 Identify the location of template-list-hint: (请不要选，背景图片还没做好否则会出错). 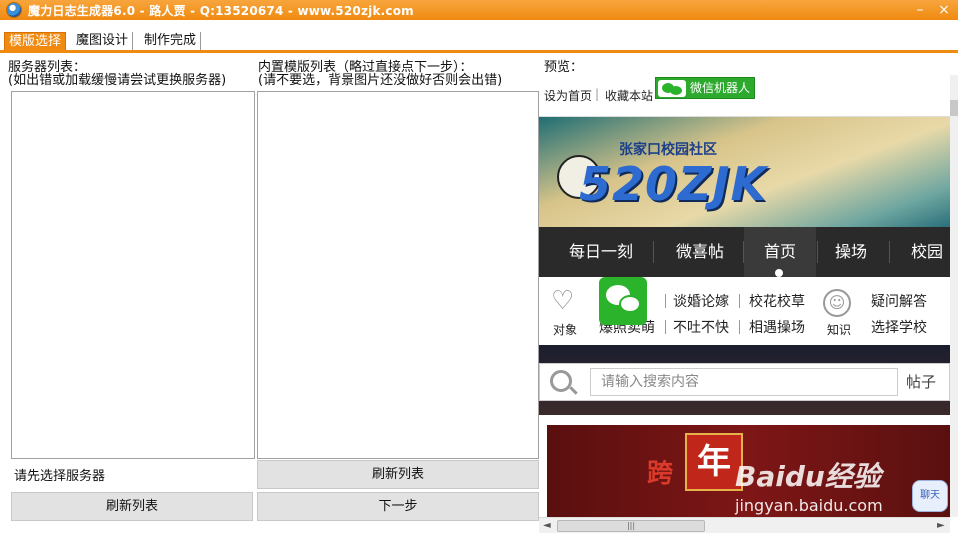
(380, 80).